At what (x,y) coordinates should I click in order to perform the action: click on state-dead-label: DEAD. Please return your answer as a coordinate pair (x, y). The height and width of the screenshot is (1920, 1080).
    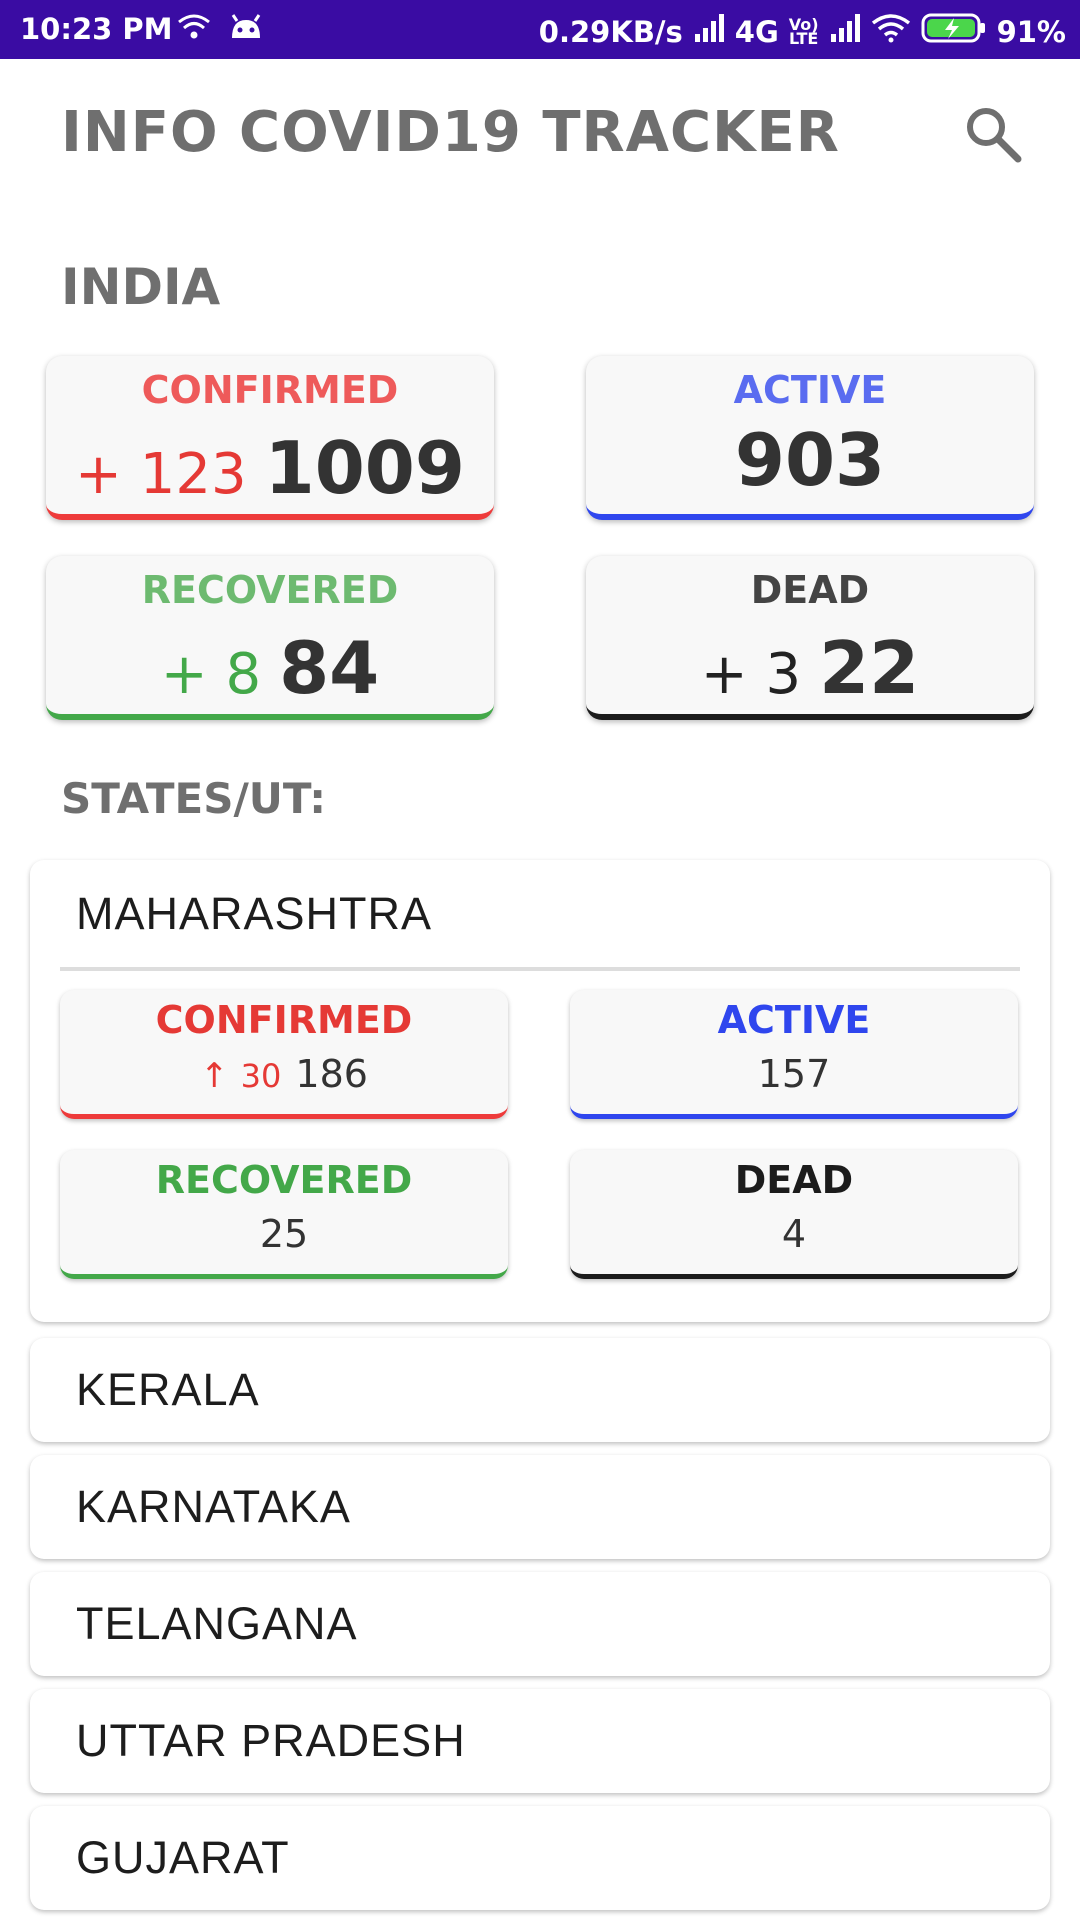
    Looking at the image, I should click on (794, 1180).